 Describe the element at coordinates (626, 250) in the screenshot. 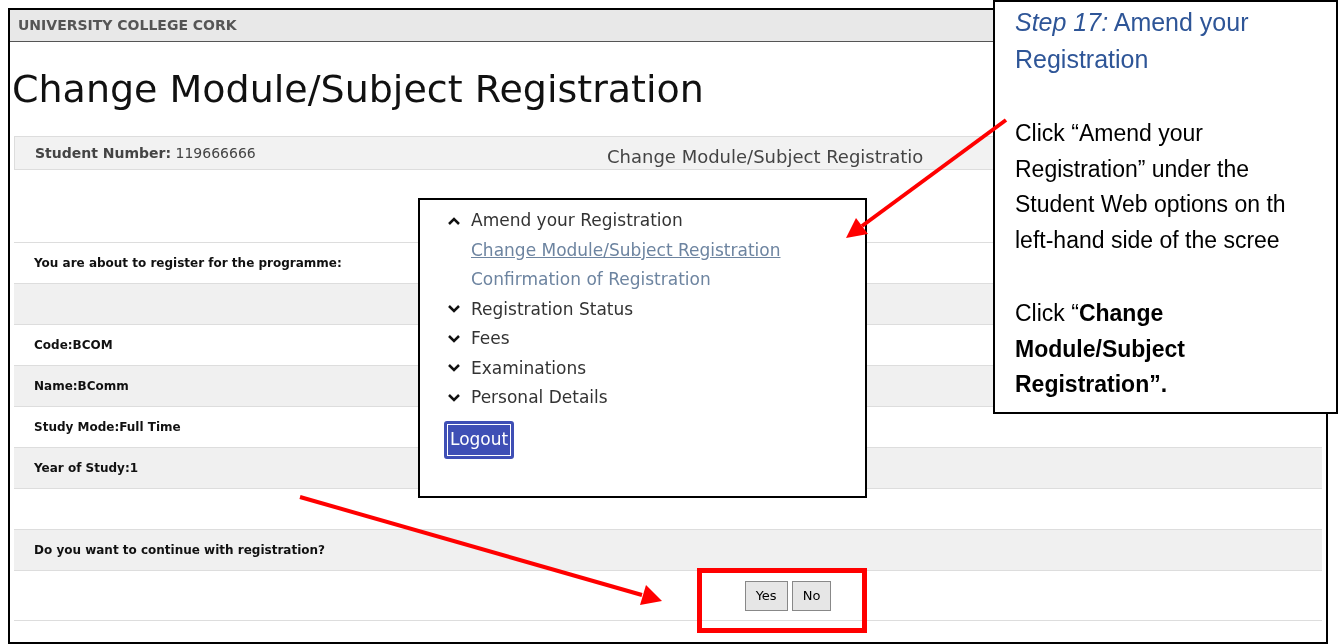

I see `submenu-link: Change Module/Subject Registration` at that location.